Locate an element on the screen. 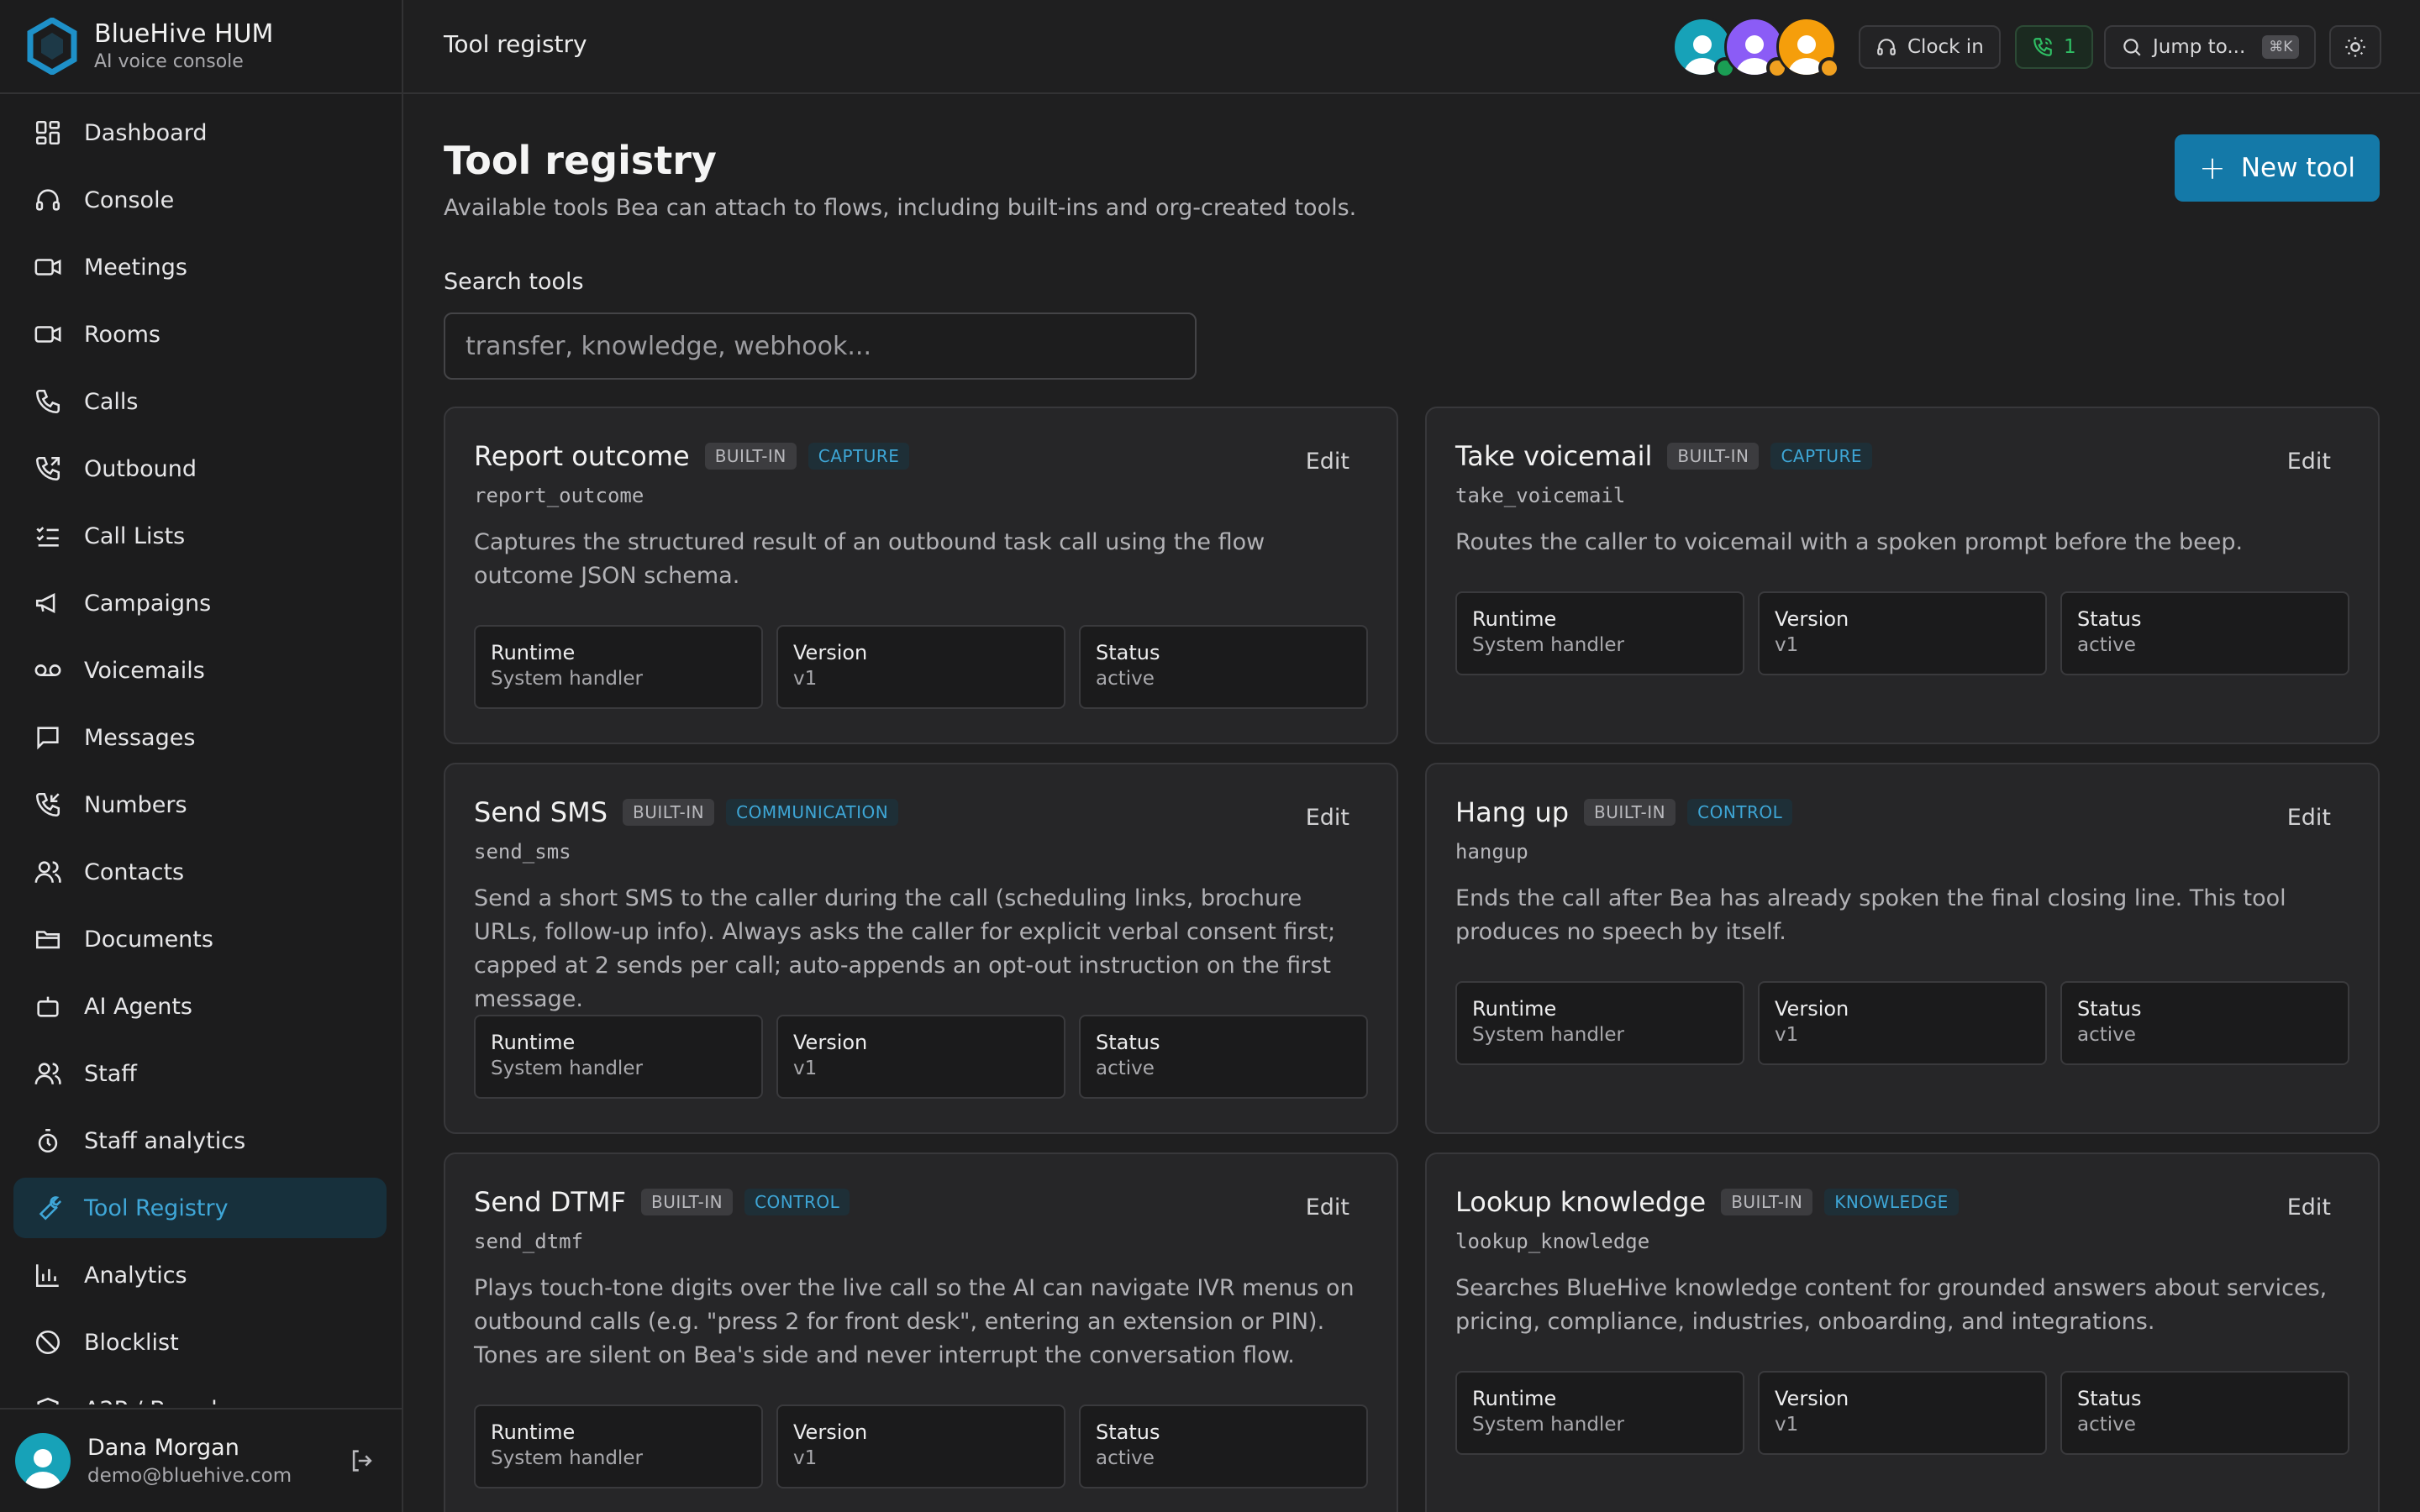 The height and width of the screenshot is (1512, 2420). sidebar-item-analytics: Analytics is located at coordinates (200, 1275).